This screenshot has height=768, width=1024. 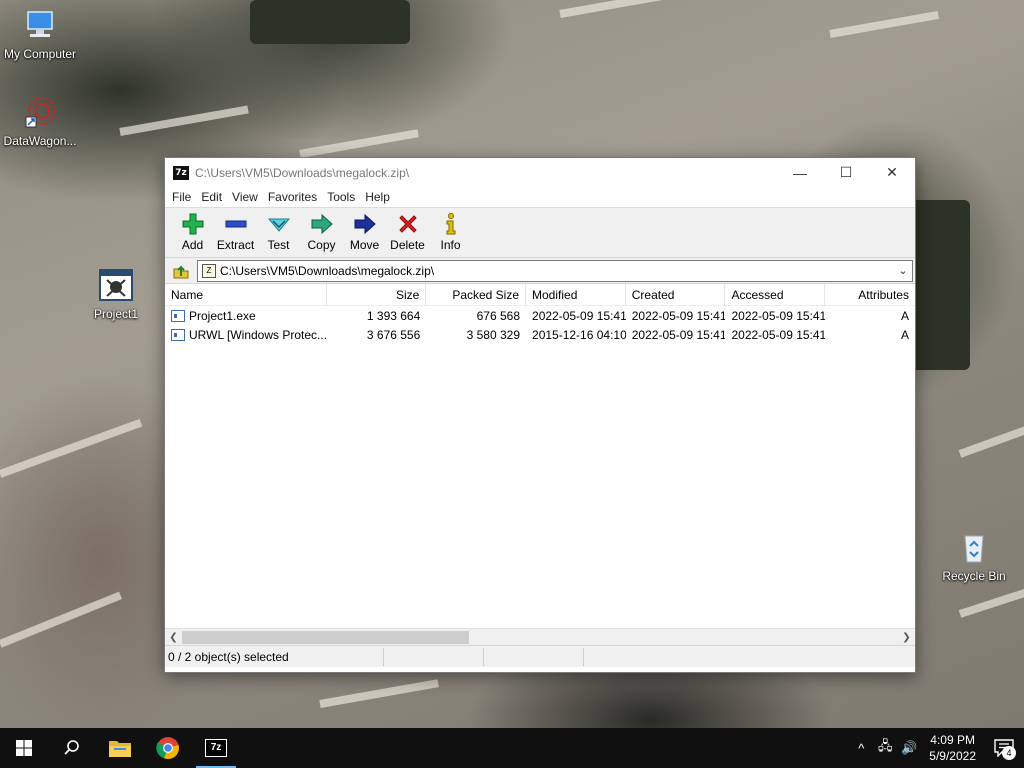 I want to click on extract-button: Extract, so click(x=235, y=232).